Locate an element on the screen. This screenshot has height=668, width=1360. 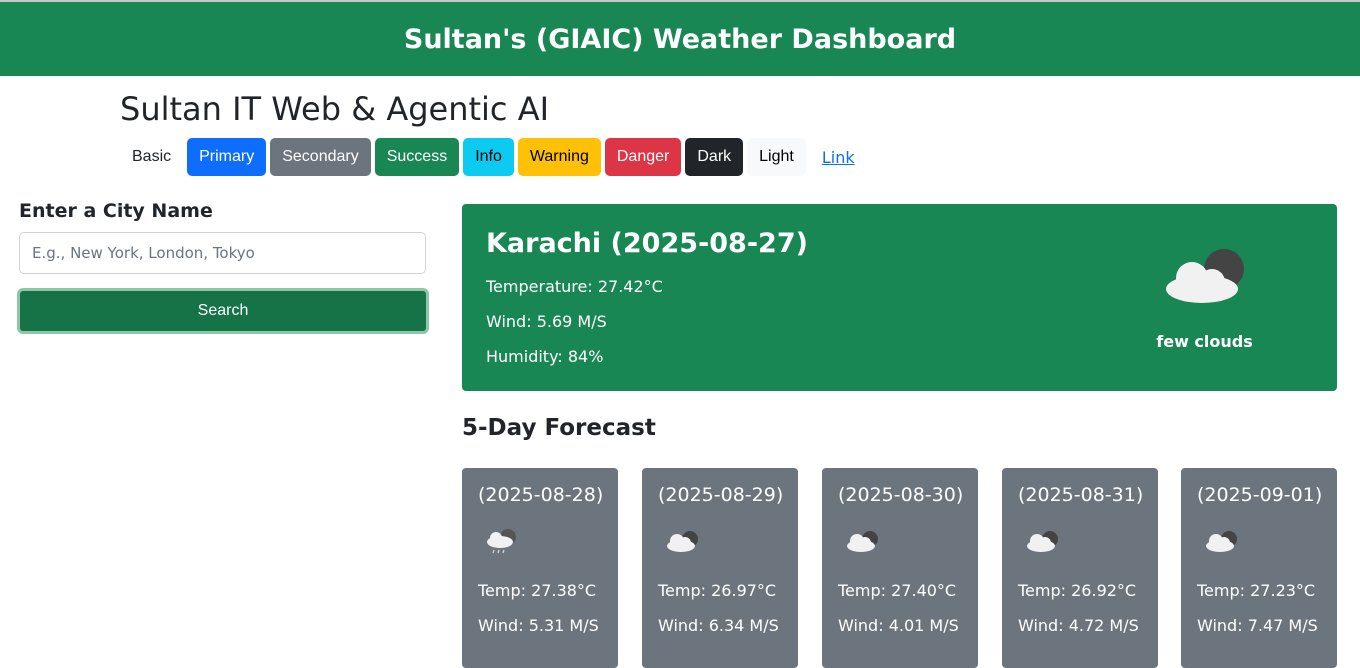
forecast-temp: Temp: 26.92°C is located at coordinates (1077, 590).